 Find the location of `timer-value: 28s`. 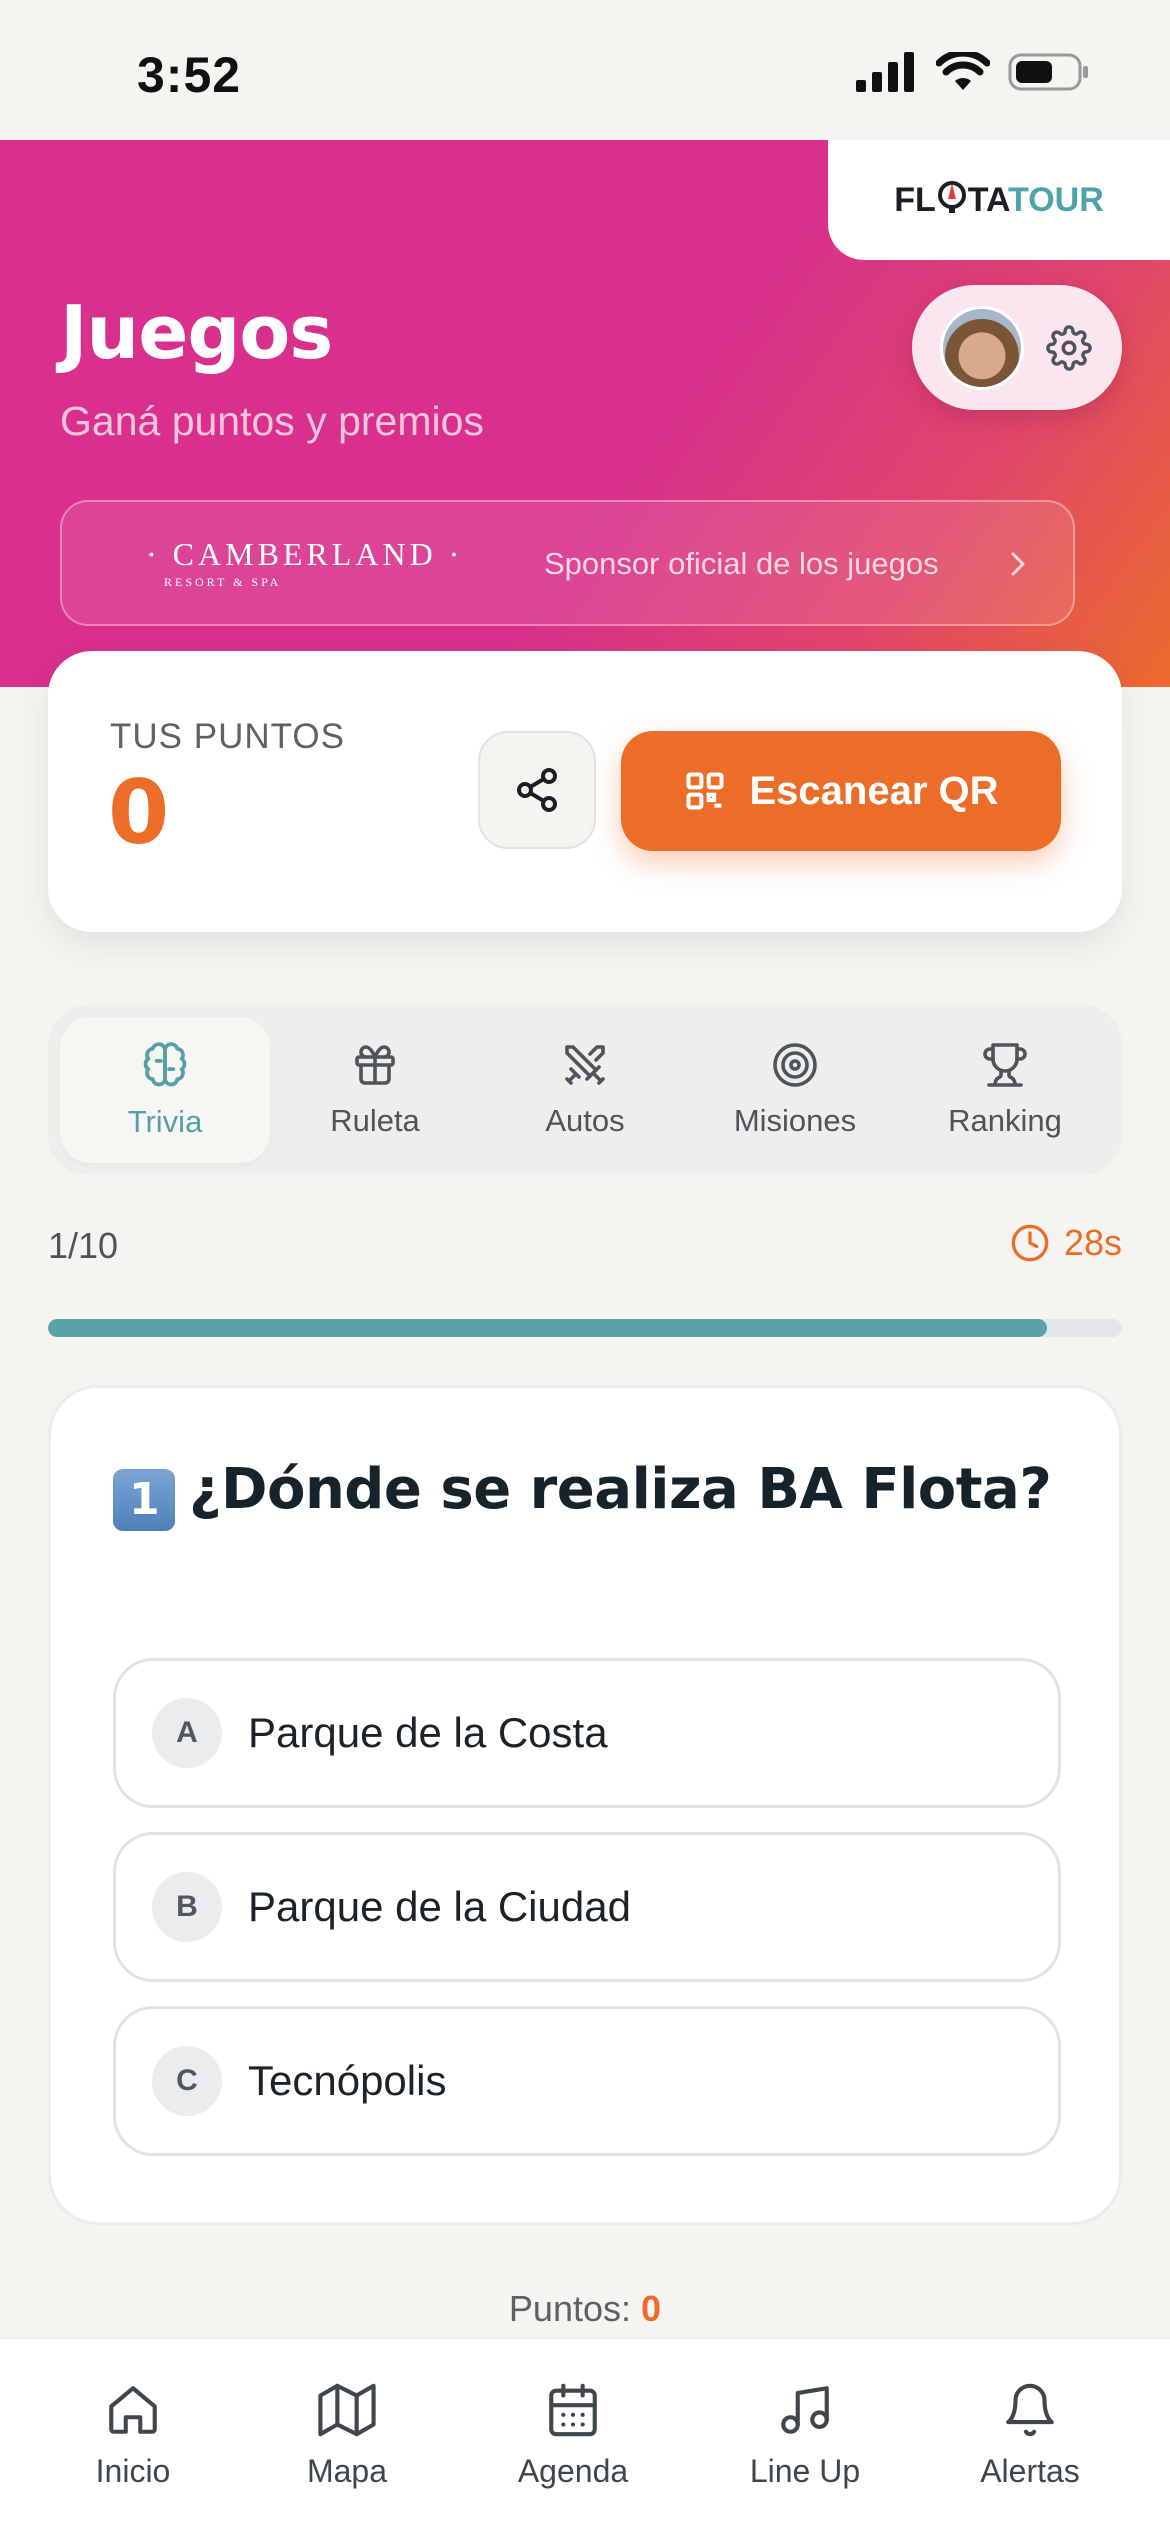

timer-value: 28s is located at coordinates (1092, 1242).